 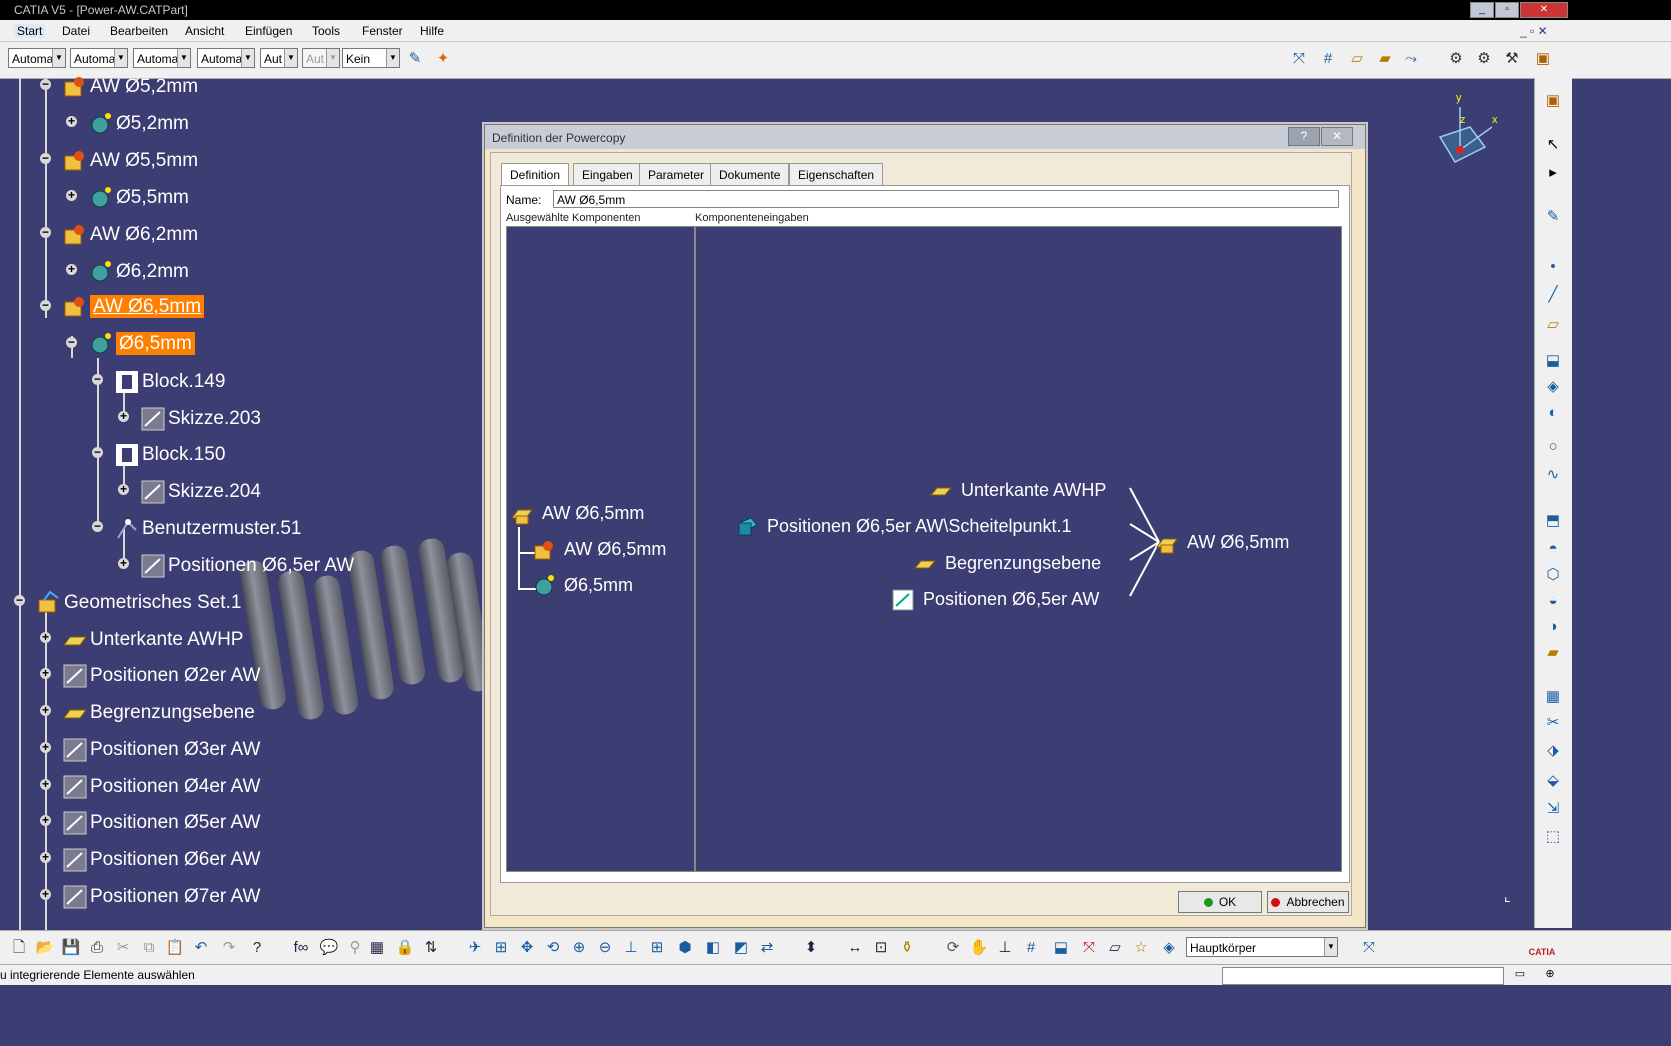 I want to click on snap-icon: ⤳, so click(x=1411, y=59).